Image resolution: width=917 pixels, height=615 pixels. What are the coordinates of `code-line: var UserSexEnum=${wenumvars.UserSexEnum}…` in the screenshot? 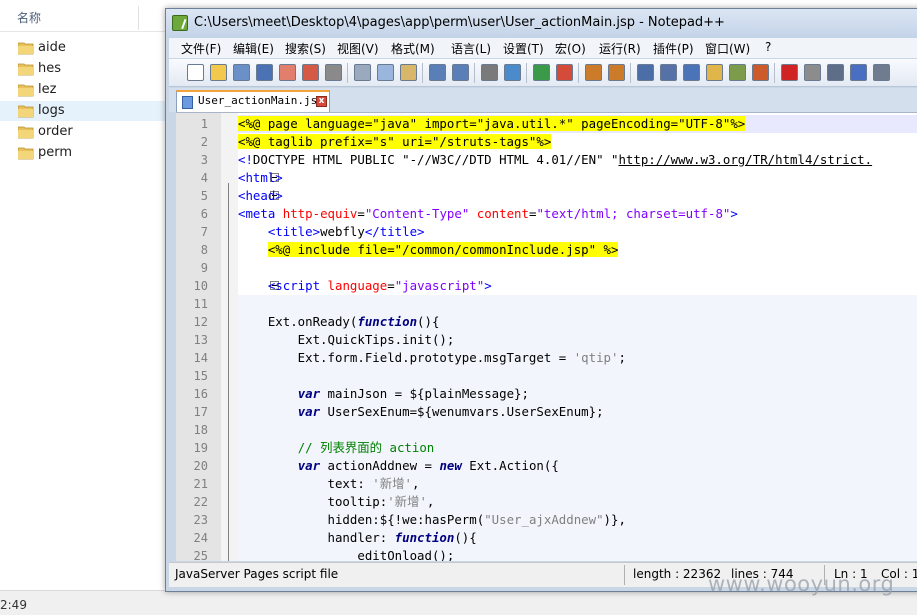 It's located at (421, 412).